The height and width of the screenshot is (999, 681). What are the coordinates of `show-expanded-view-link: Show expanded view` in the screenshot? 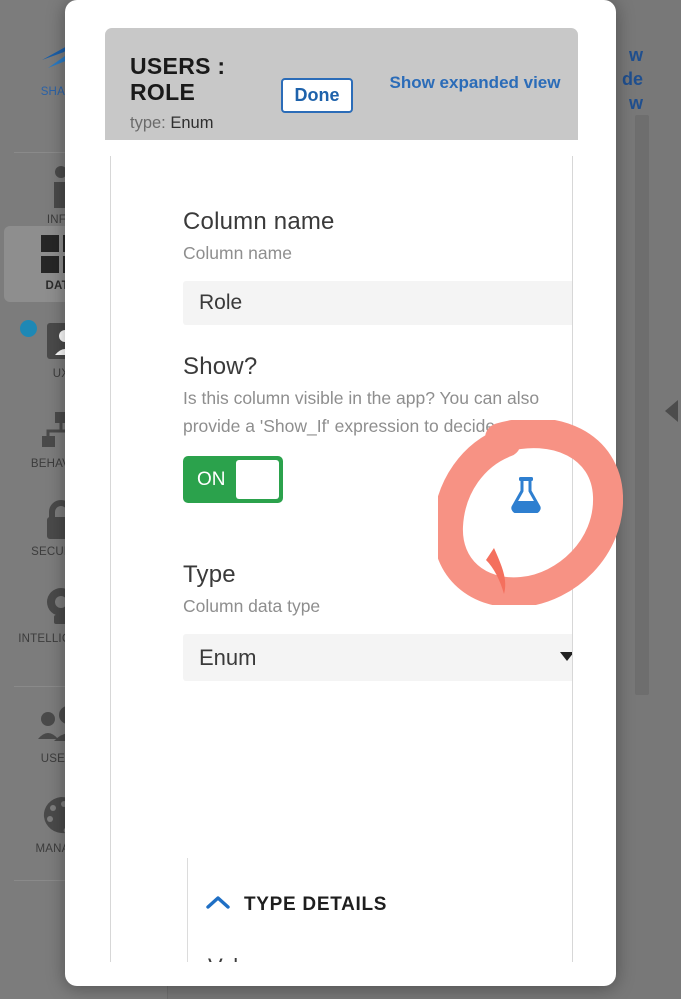 It's located at (475, 83).